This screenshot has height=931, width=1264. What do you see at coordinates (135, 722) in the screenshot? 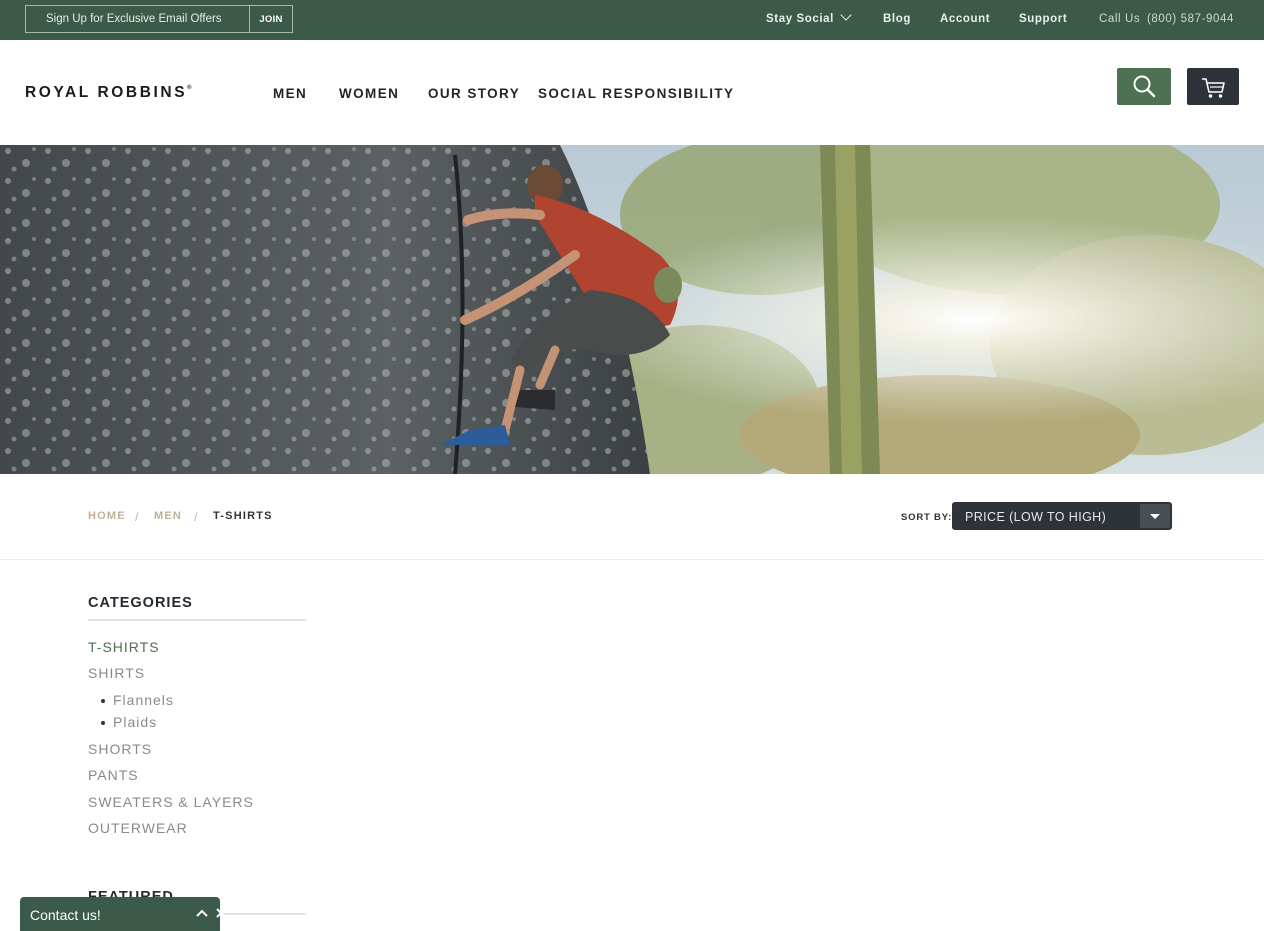
I see `subcategory-plaids: Plaids` at bounding box center [135, 722].